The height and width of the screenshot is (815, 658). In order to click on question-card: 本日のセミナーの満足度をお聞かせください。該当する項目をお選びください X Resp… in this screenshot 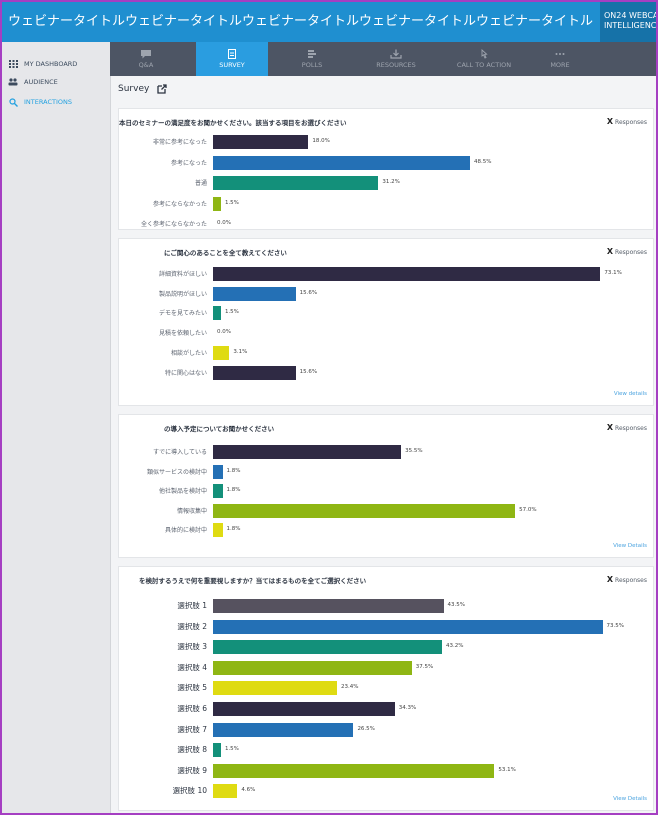, I will do `click(386, 169)`.